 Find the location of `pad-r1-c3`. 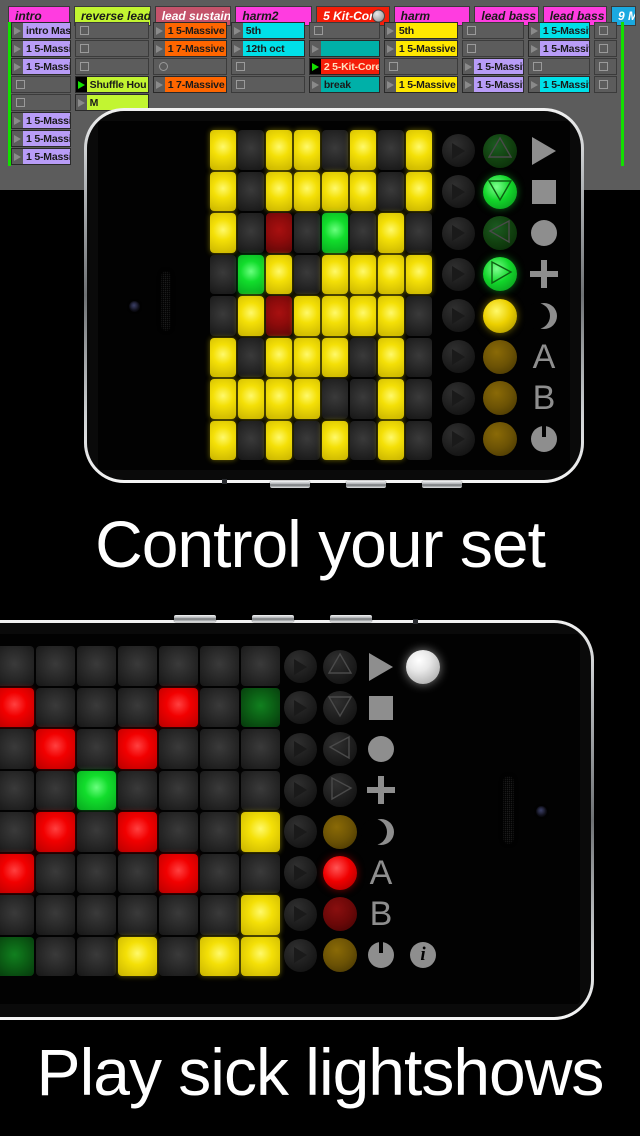

pad-r1-c3 is located at coordinates (279, 150).